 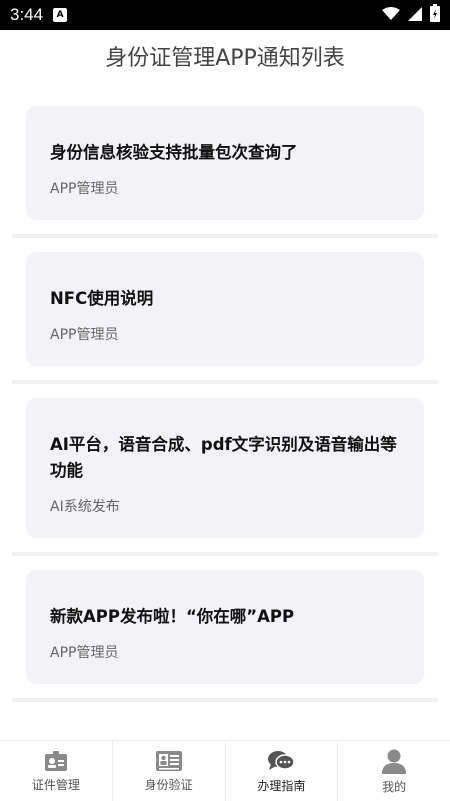 I want to click on signal-icon, so click(x=415, y=15).